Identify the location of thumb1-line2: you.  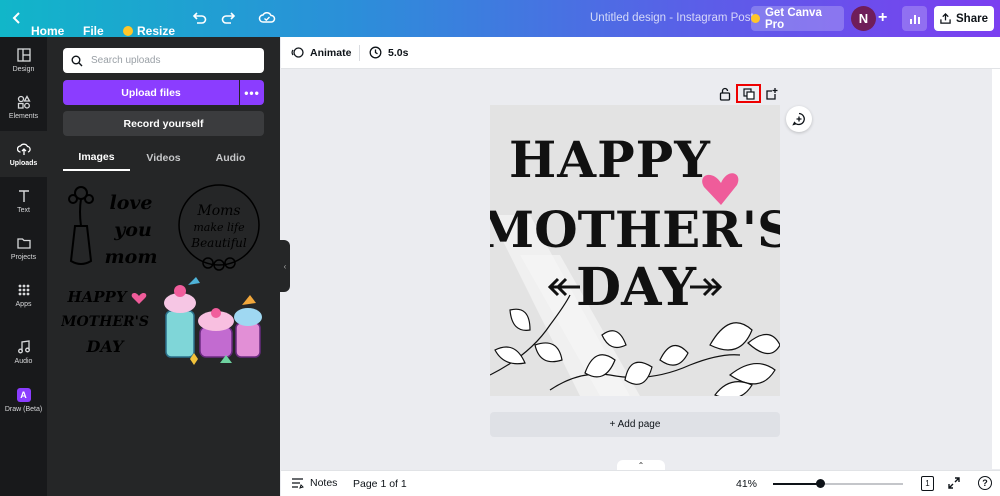
(132, 230).